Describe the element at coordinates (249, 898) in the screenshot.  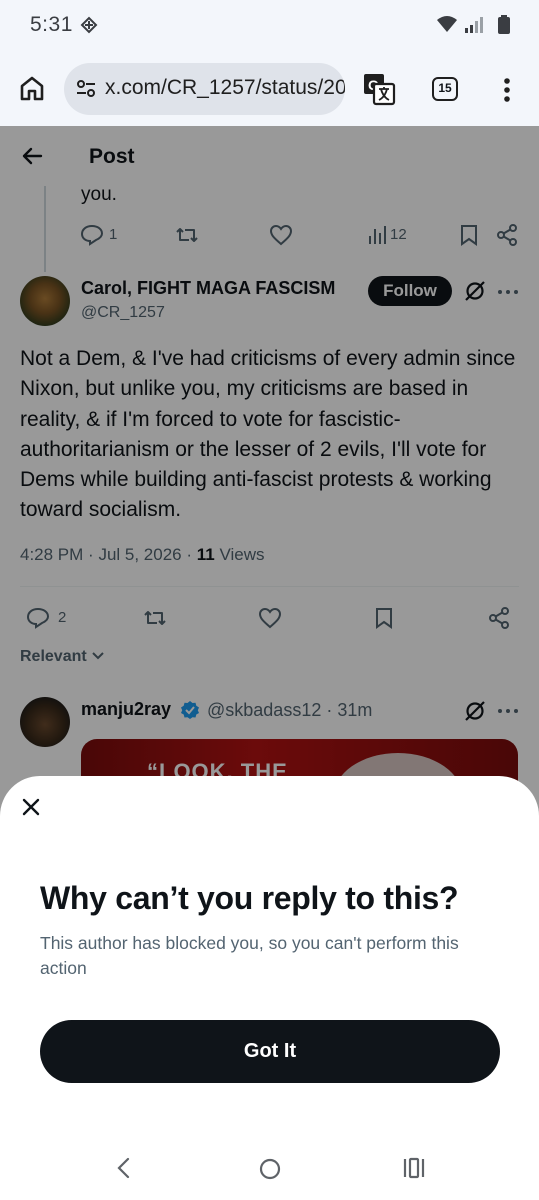
I see `sheet-title: Why can’t you reply to this?` at that location.